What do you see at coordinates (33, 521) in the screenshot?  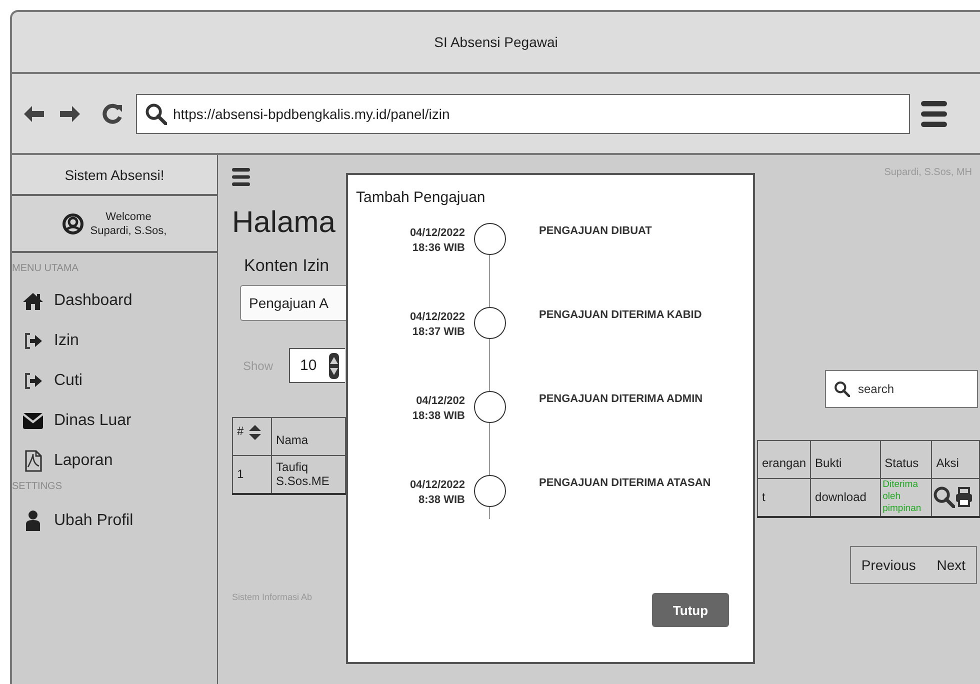 I see `person-icon` at bounding box center [33, 521].